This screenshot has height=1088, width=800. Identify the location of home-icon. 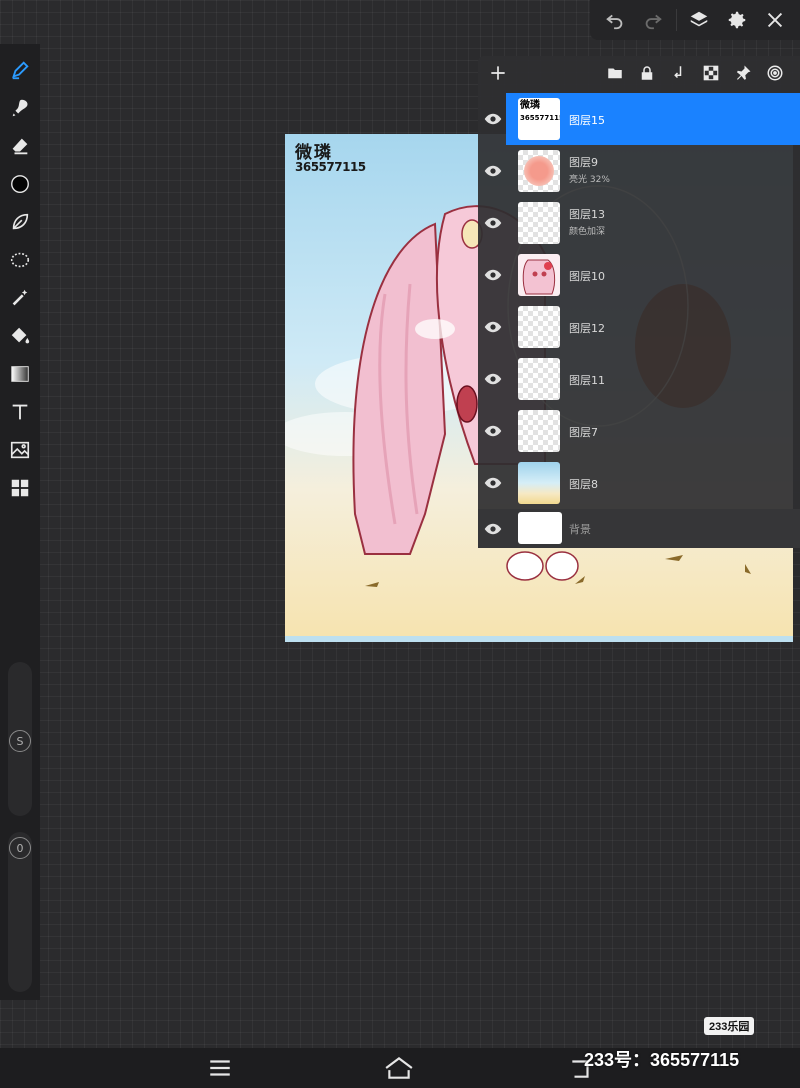
(399, 1068).